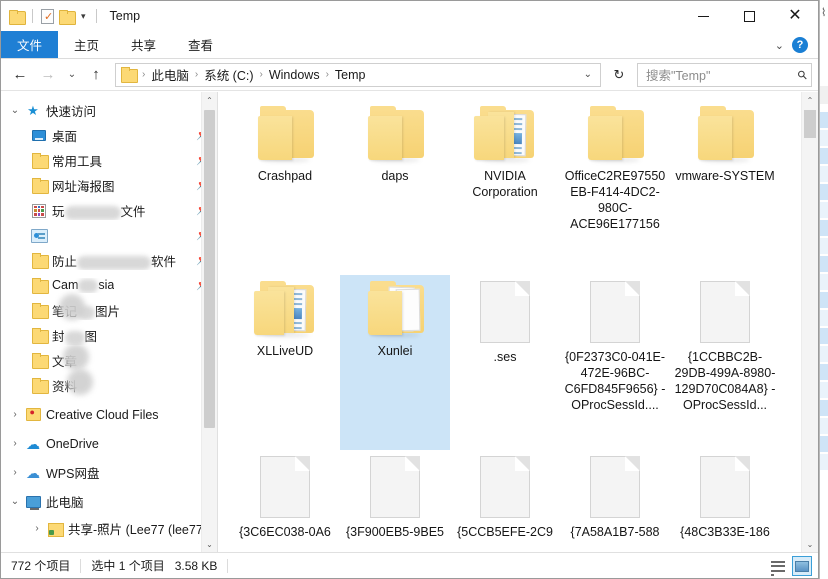 This screenshot has width=828, height=579. What do you see at coordinates (96, 75) in the screenshot?
I see `up-button: ↑` at bounding box center [96, 75].